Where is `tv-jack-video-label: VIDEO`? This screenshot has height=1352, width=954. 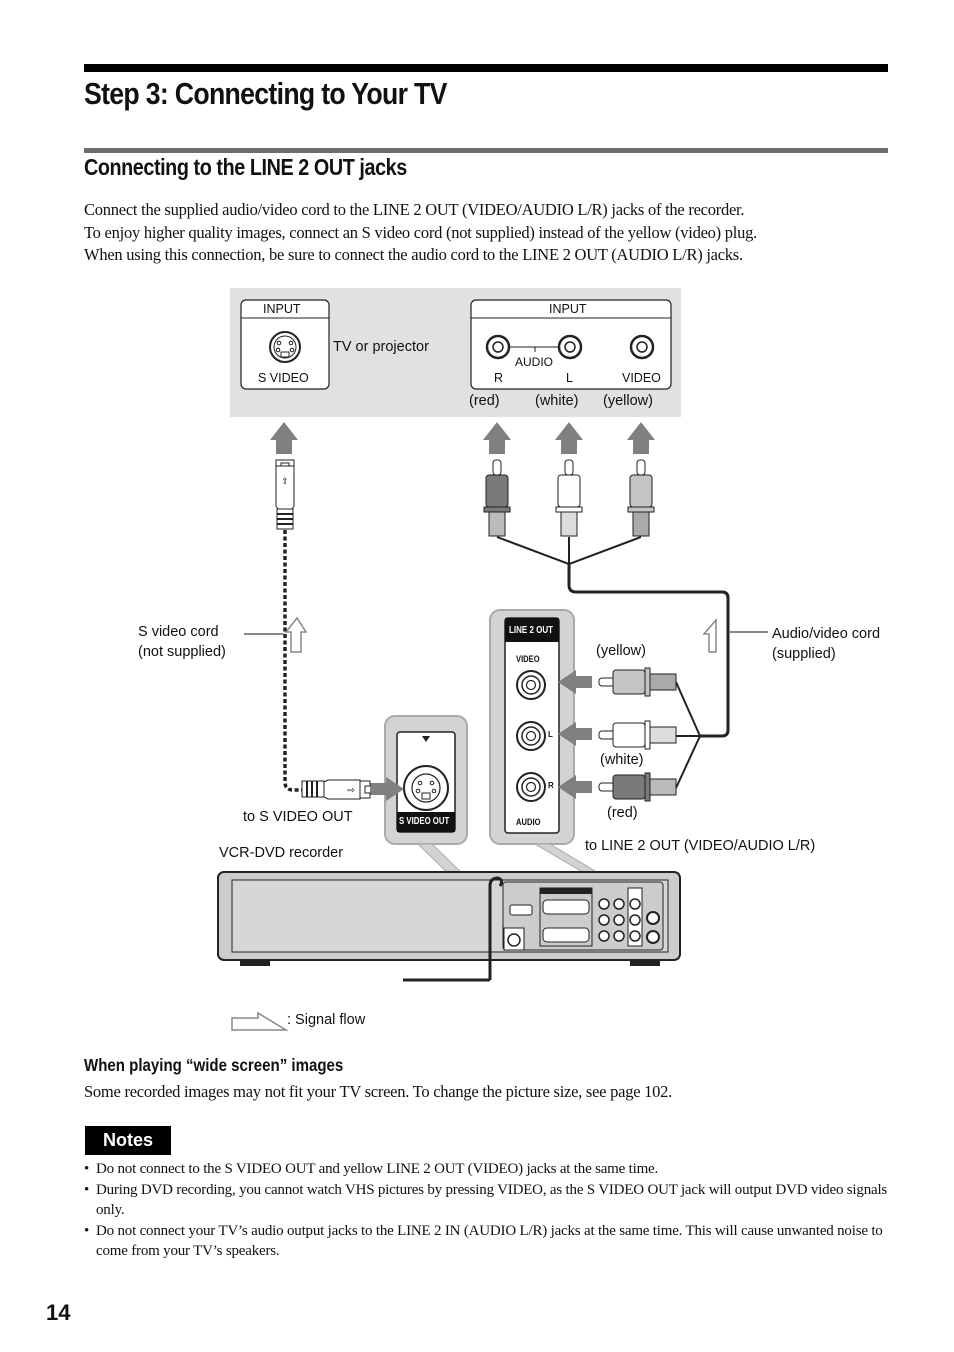 tv-jack-video-label: VIDEO is located at coordinates (641, 378).